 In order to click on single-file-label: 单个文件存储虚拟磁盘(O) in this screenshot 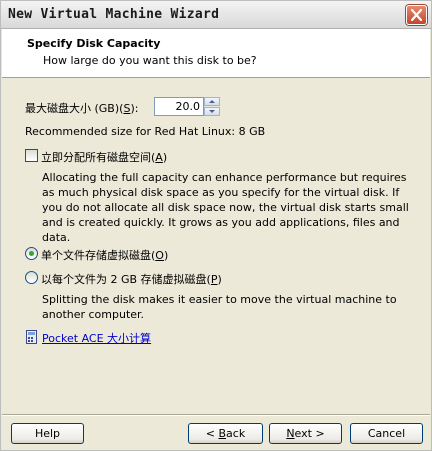, I will do `click(104, 255)`.